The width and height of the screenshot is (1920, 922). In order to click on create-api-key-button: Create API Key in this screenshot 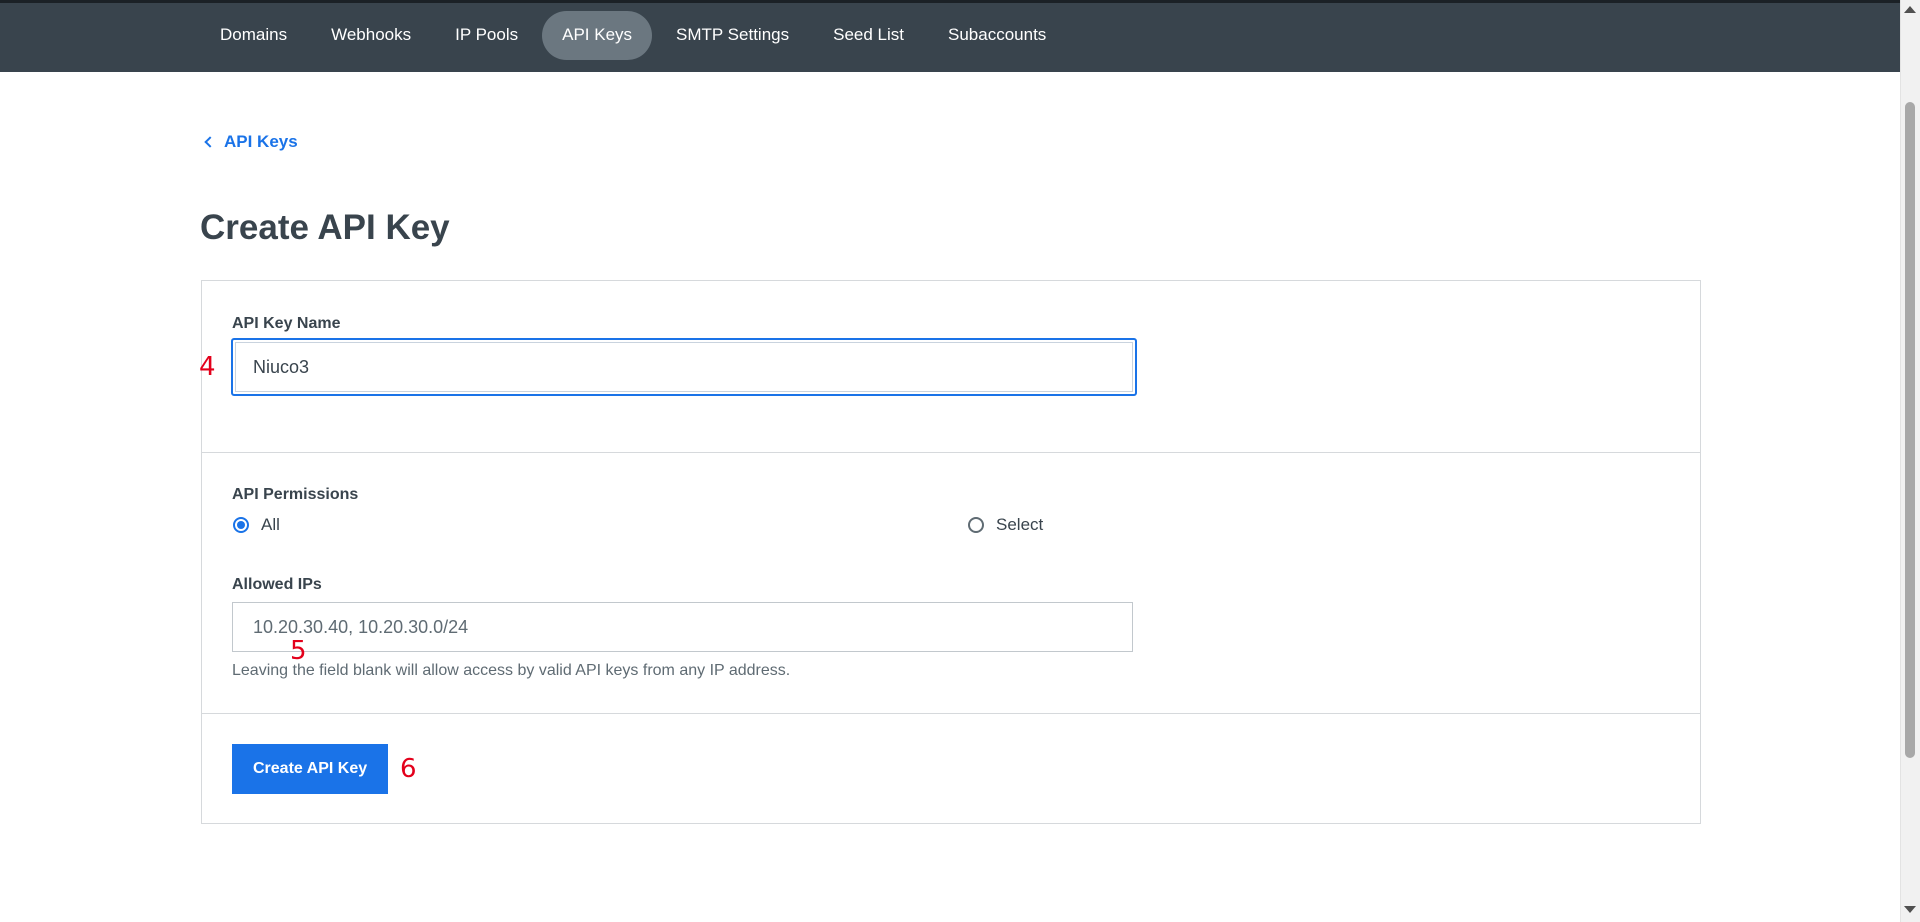, I will do `click(310, 769)`.